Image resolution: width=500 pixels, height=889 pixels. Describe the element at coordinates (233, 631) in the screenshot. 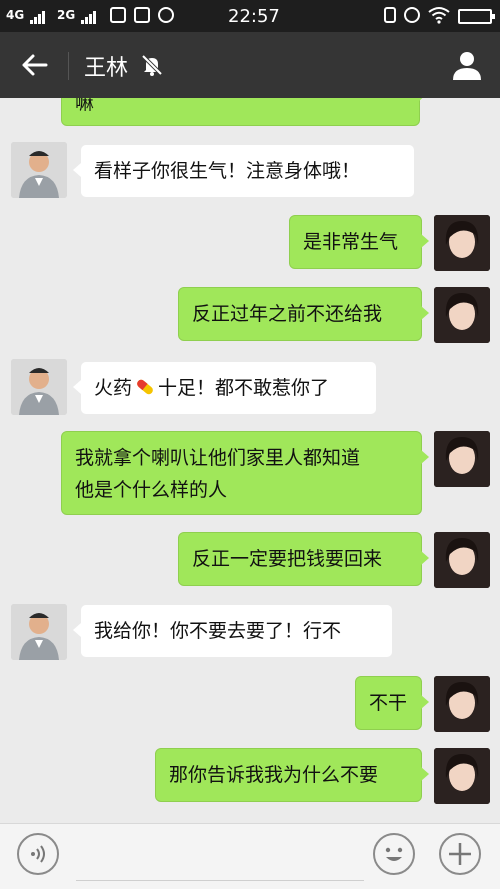

I see `message-bubble: 我给你！你不要去要了！行不` at that location.